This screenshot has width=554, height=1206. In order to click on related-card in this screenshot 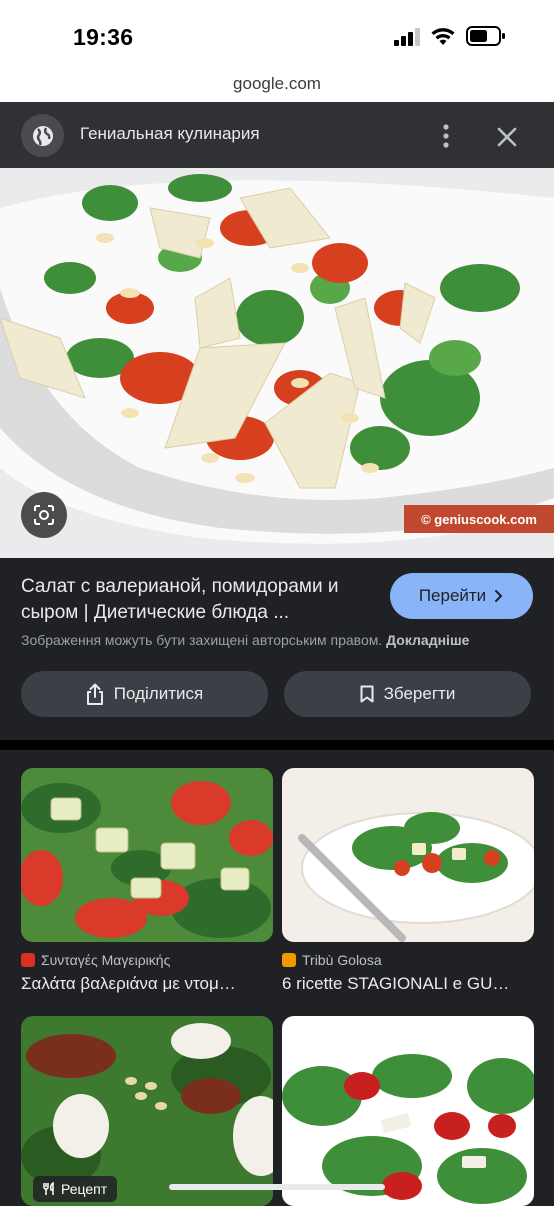, I will do `click(408, 1111)`.